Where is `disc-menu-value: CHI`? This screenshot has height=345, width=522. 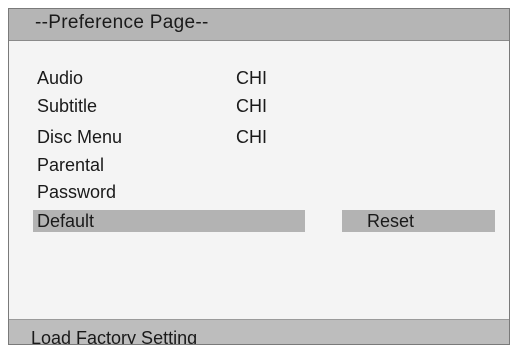
disc-menu-value: CHI is located at coordinates (251, 137).